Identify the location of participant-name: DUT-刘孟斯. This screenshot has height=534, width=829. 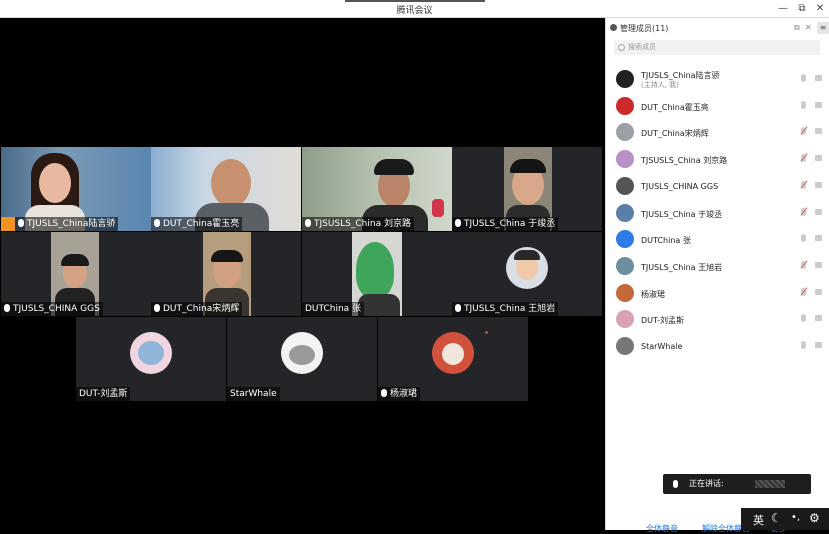
(103, 394).